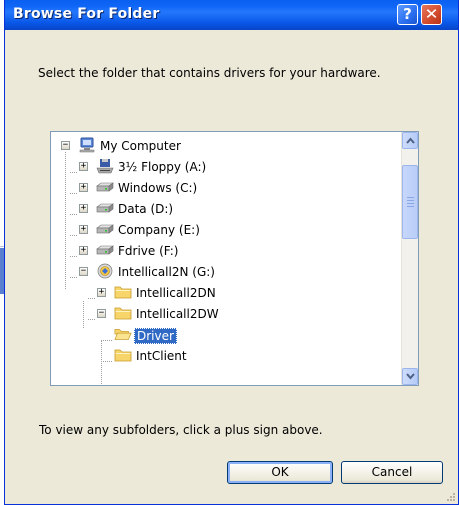 This screenshot has height=505, width=459. What do you see at coordinates (248, 357) in the screenshot?
I see `tree-item-intclient: IntClient` at bounding box center [248, 357].